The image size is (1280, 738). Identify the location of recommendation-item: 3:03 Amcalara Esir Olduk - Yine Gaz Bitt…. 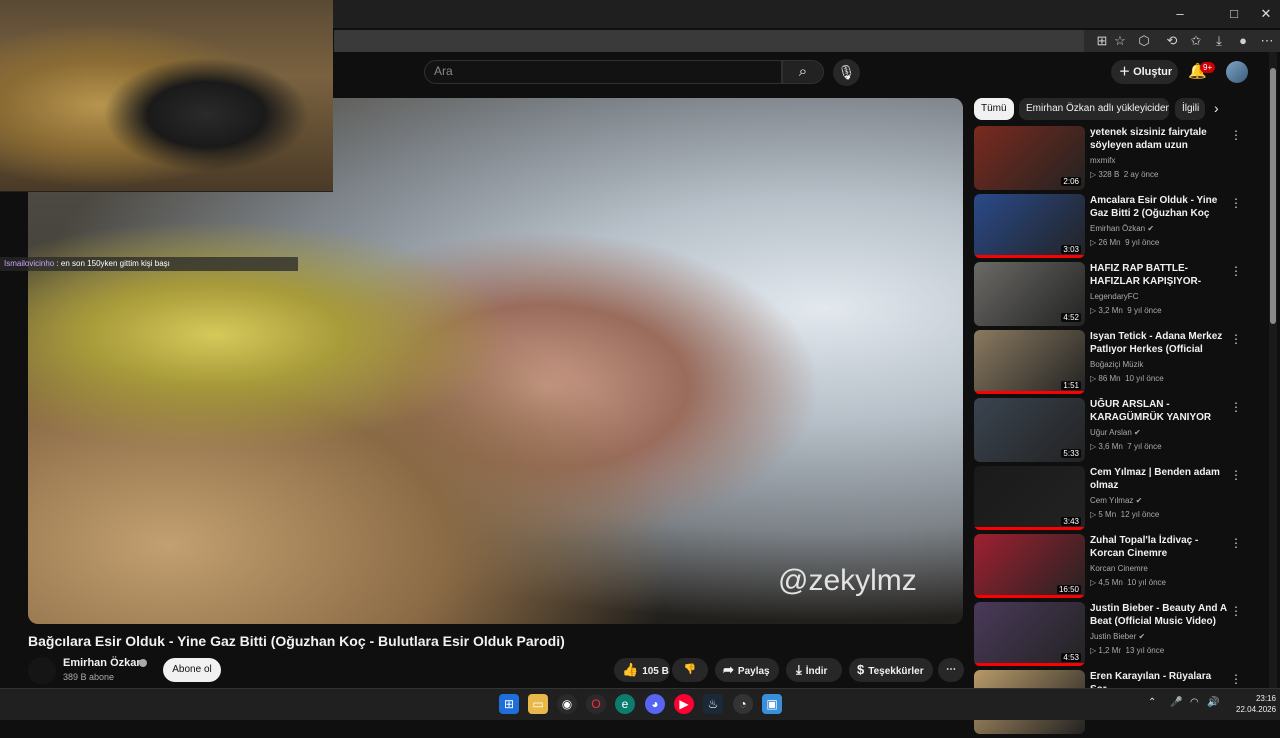
(1115, 228).